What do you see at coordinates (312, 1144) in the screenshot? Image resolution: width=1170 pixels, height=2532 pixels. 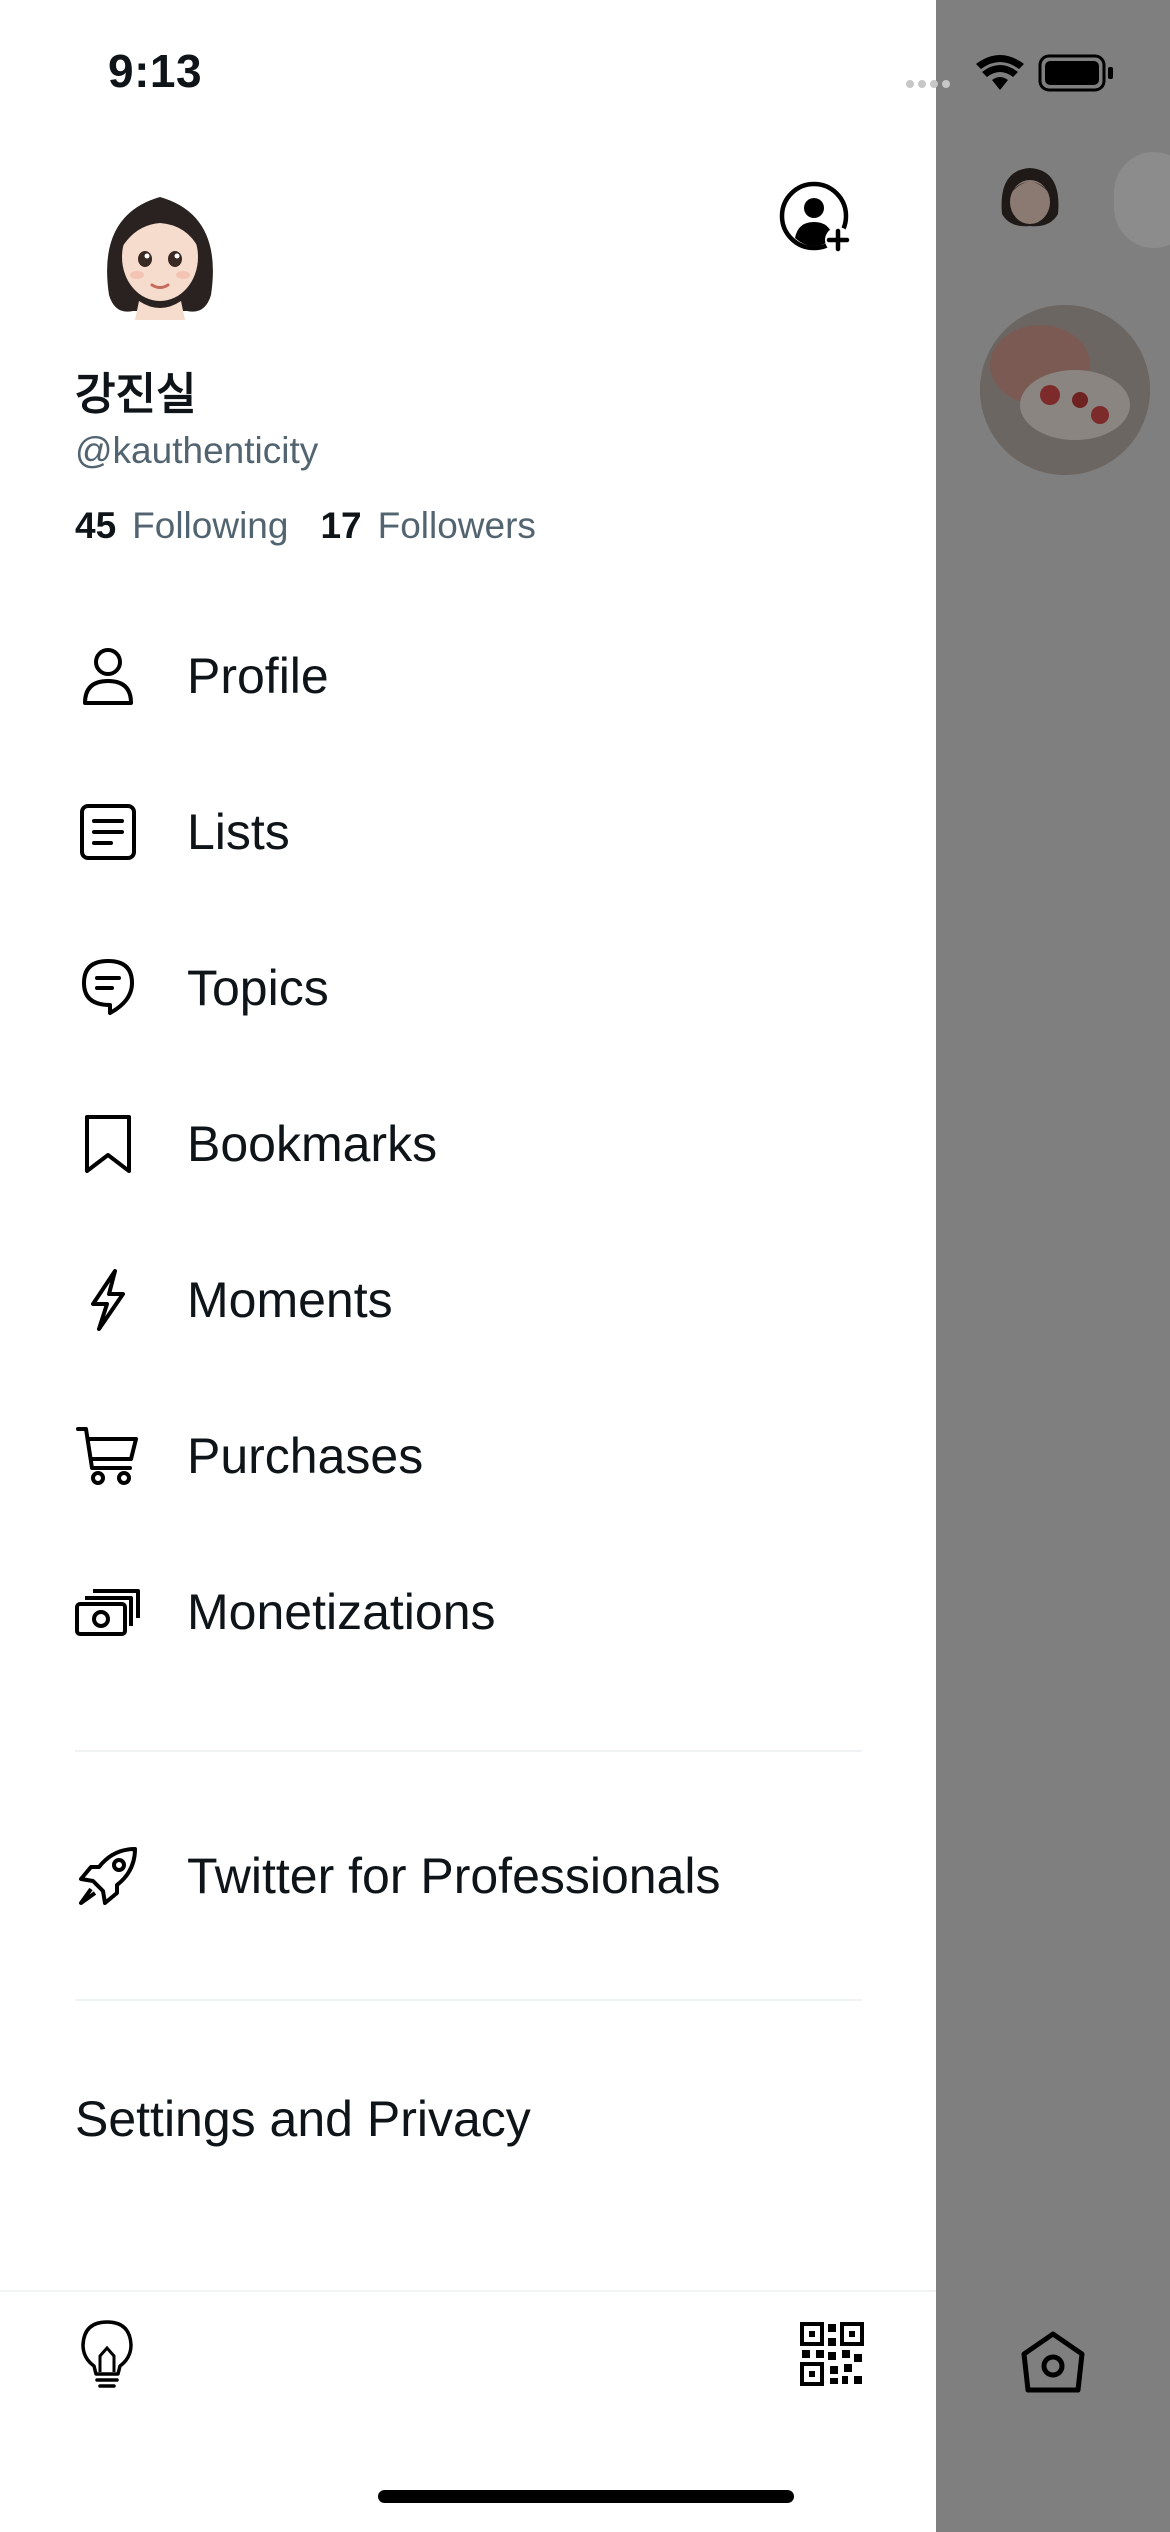 I see `menu-label: Bookmarks` at bounding box center [312, 1144].